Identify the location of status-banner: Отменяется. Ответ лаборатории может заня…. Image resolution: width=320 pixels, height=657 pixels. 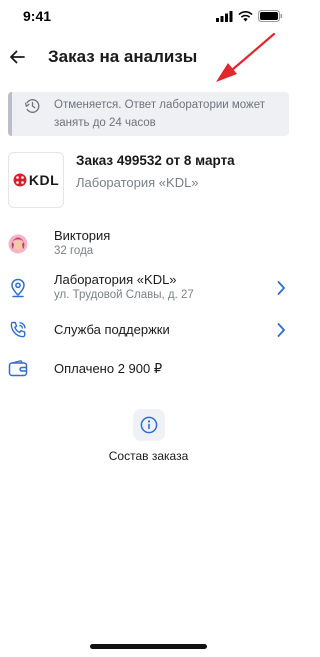
(148, 114).